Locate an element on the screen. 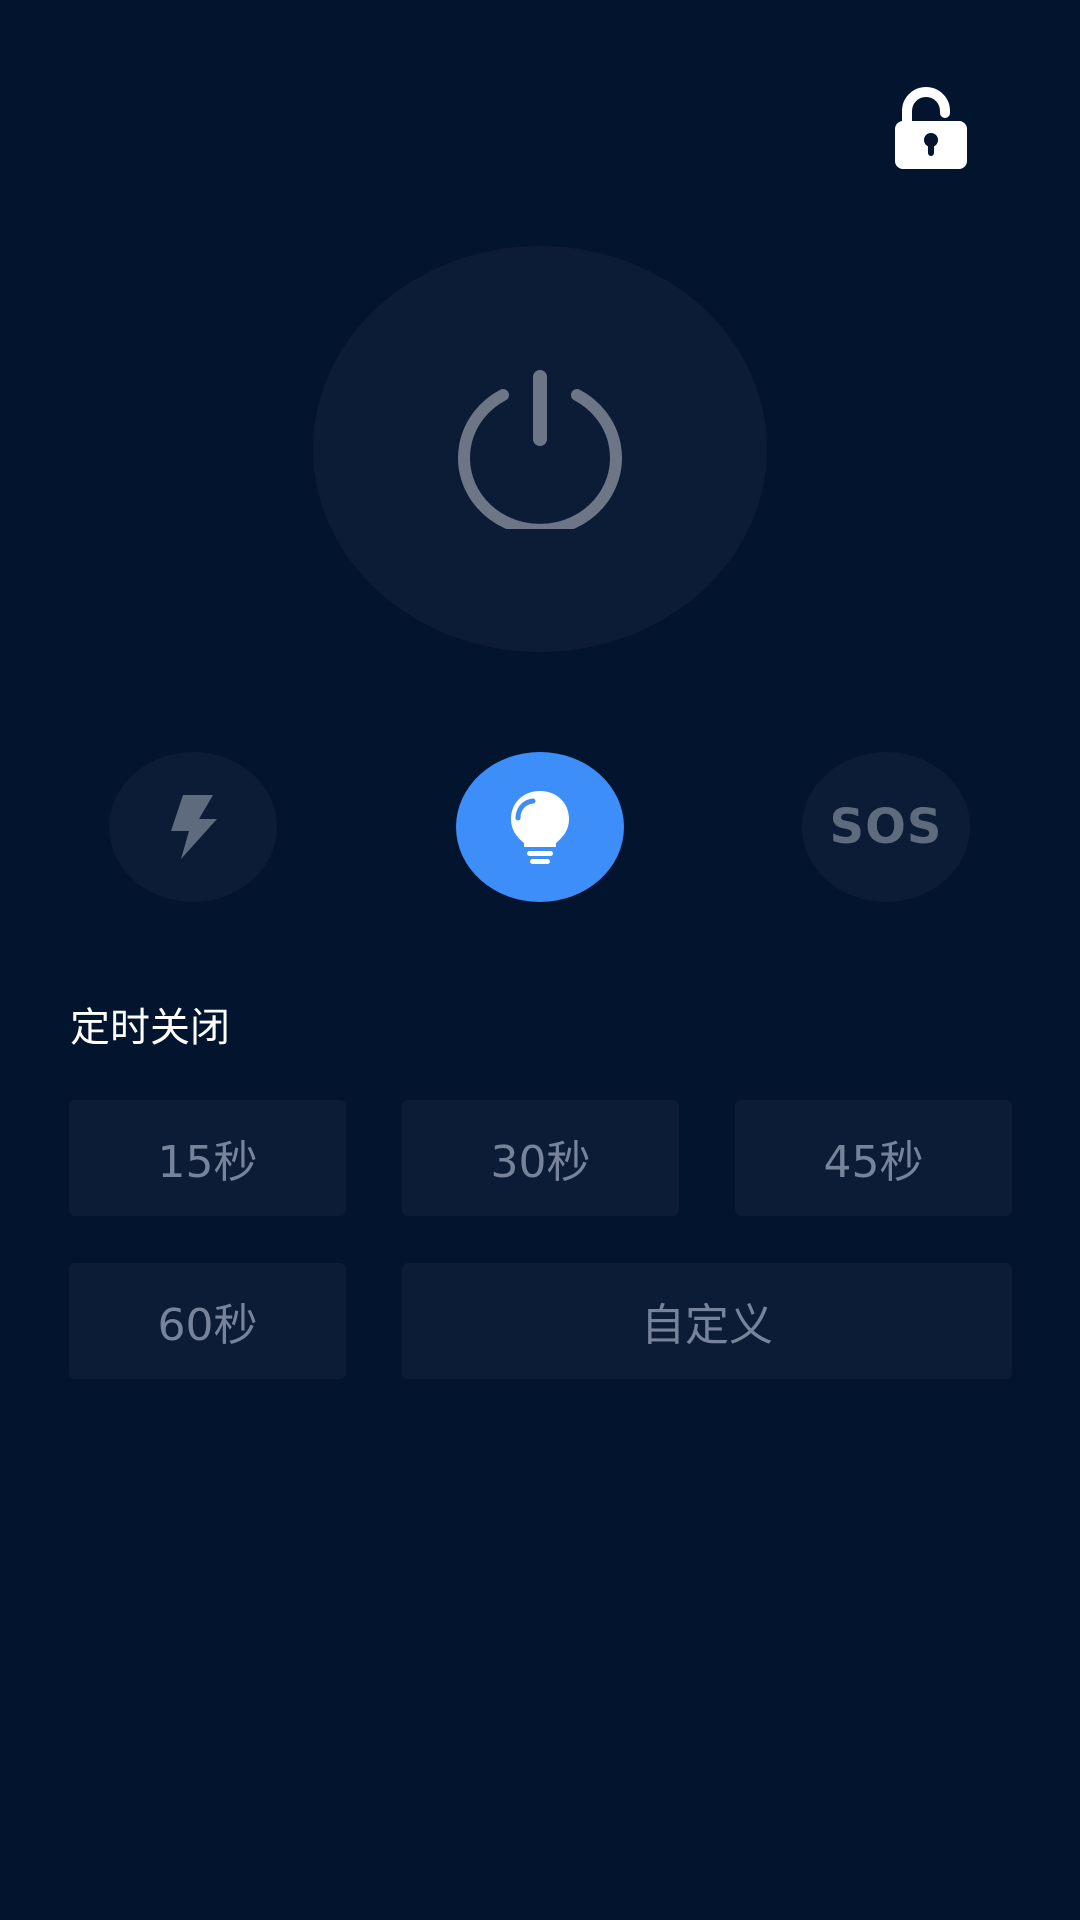 This screenshot has width=1080, height=1920. unlocked-padlock-icon is located at coordinates (931, 128).